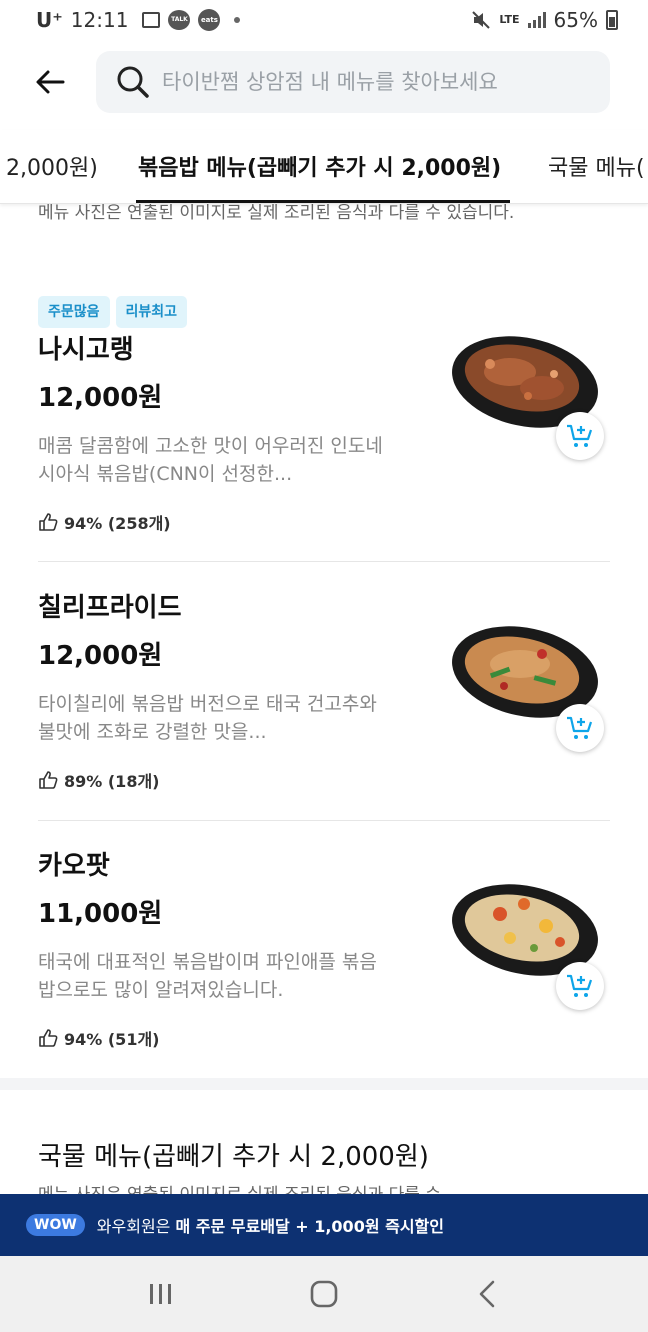 This screenshot has width=648, height=1332. Describe the element at coordinates (324, 522) in the screenshot. I see `item-rating: 94% (258개)` at that location.